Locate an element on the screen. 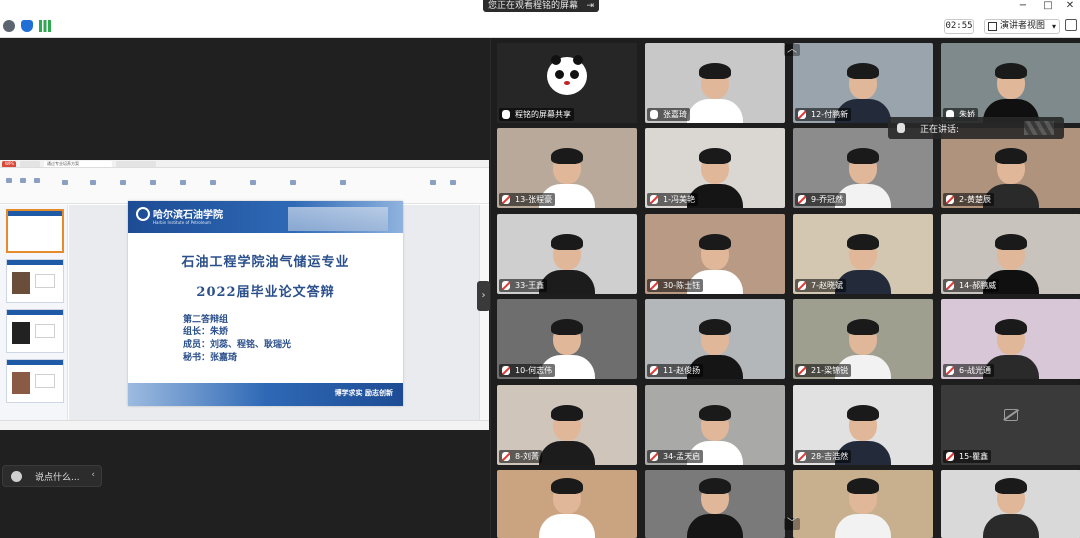 The height and width of the screenshot is (538, 1080). screen-share-notice: 您正在观看程铭的屏幕 ⇥ is located at coordinates (541, 6).